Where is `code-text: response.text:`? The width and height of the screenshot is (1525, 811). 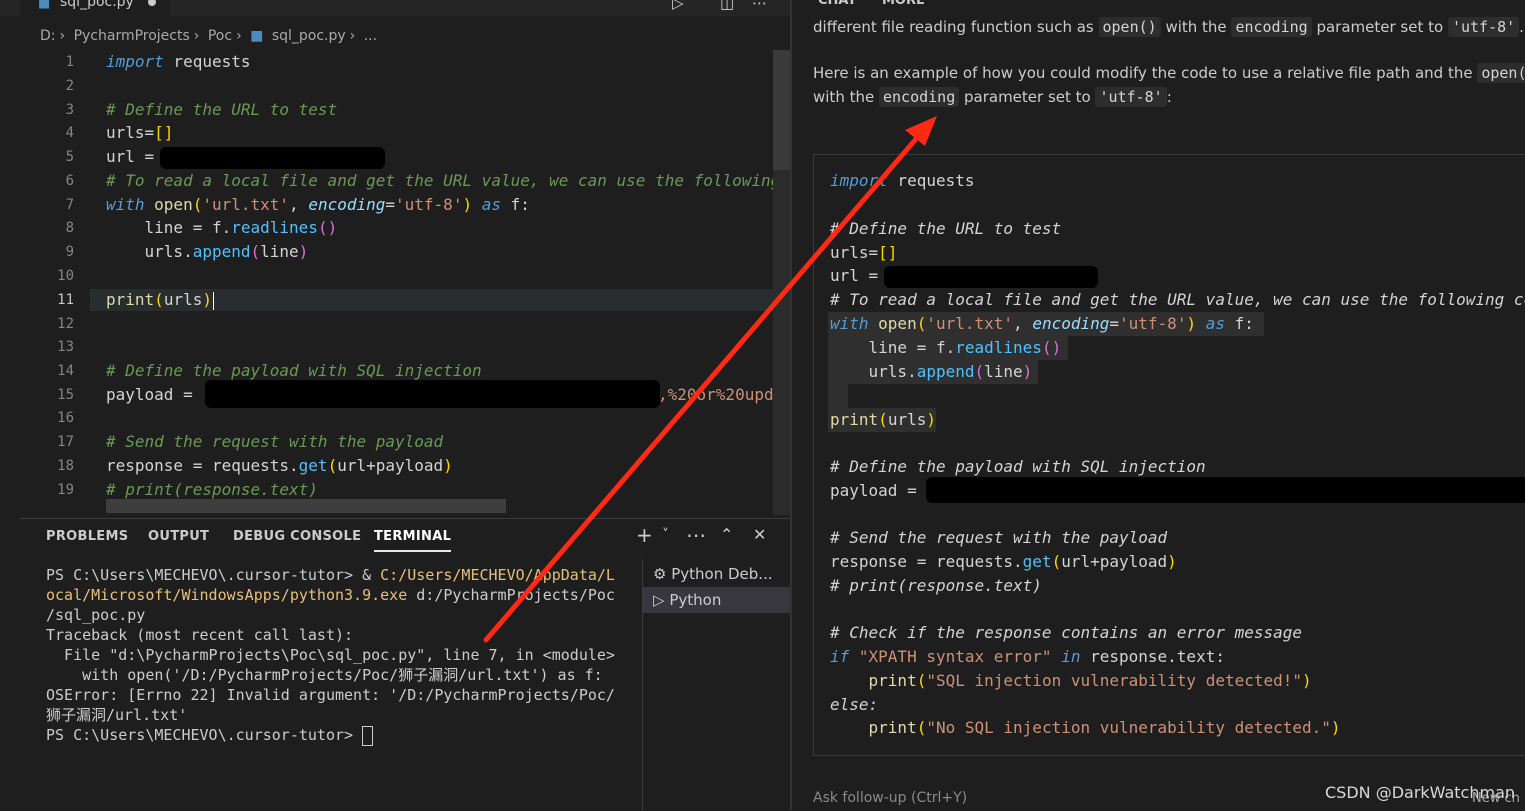 code-text: response.text: is located at coordinates (1152, 656).